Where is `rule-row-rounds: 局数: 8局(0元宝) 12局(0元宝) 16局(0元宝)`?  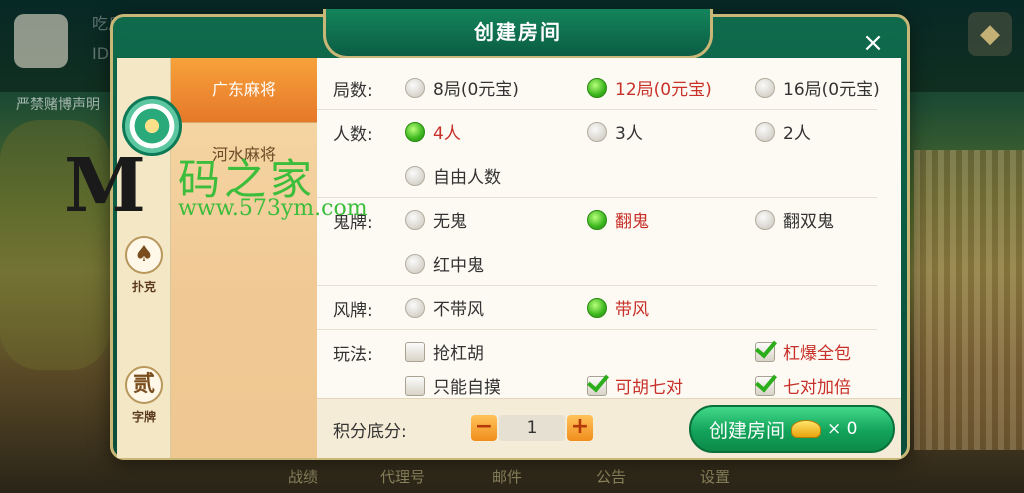
rule-row-rounds: 局数: 8局(0元宝) 12局(0元宝) 16局(0元宝) is located at coordinates (598, 88).